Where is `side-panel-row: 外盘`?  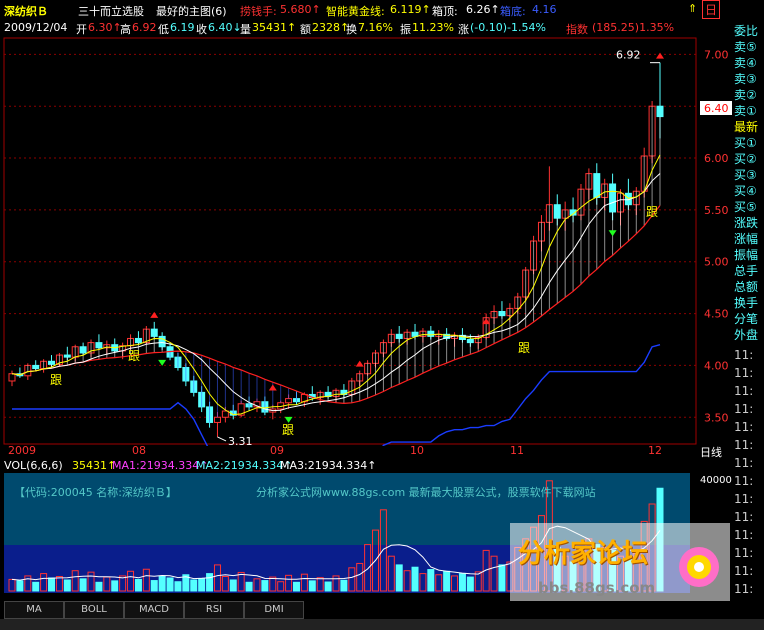
side-panel-row: 外盘 is located at coordinates (746, 335).